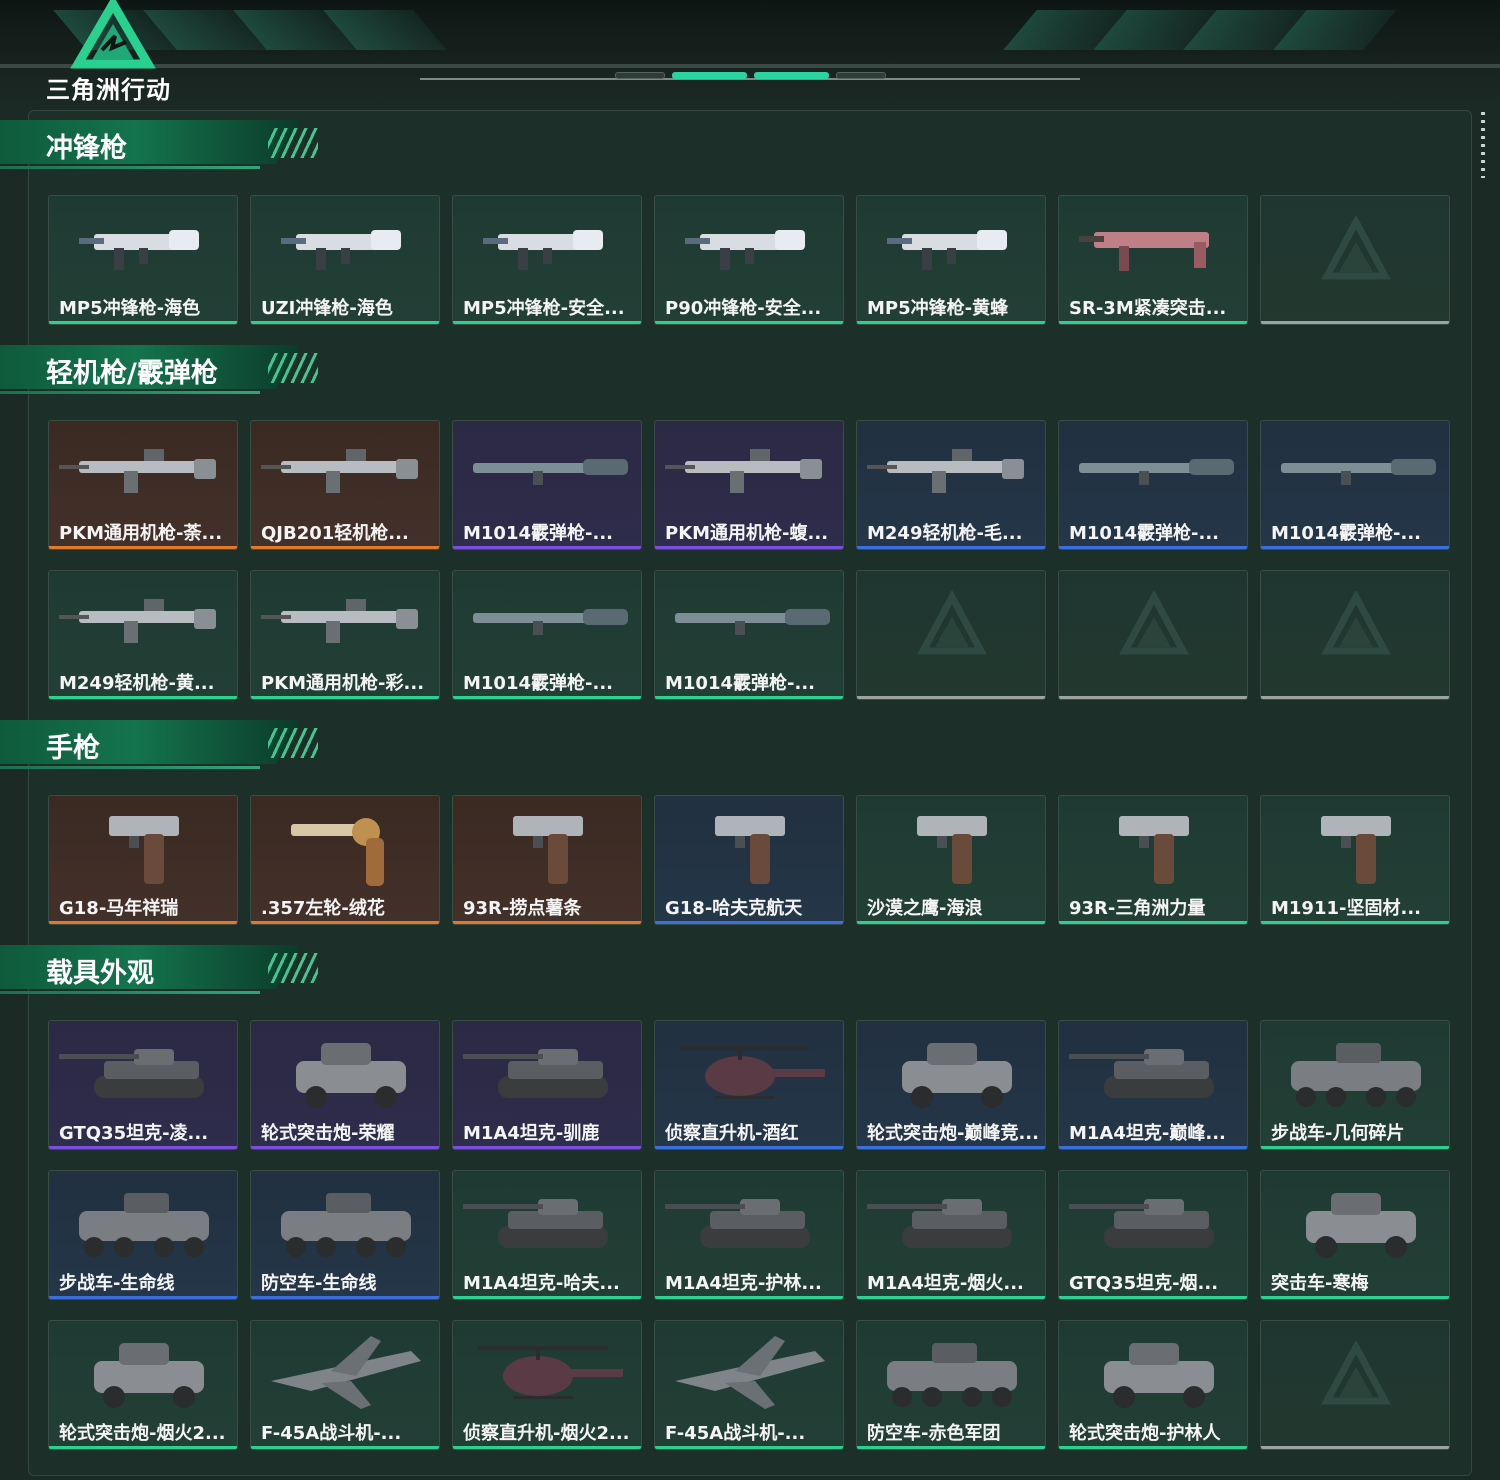 The height and width of the screenshot is (1480, 1500). Describe the element at coordinates (130, 308) in the screenshot. I see `skin-card-label: MP5冲锋枪-海色` at that location.